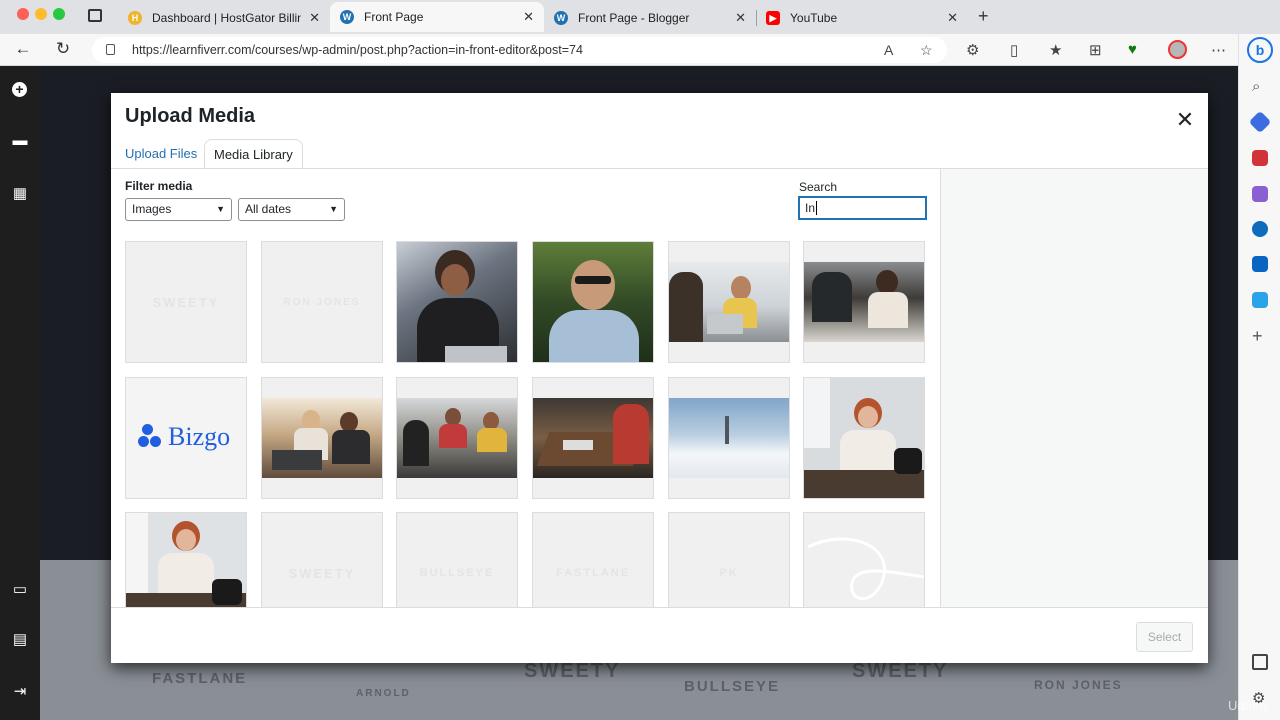 The image size is (1280, 720). I want to click on microsoft365-icon, so click(1260, 229).